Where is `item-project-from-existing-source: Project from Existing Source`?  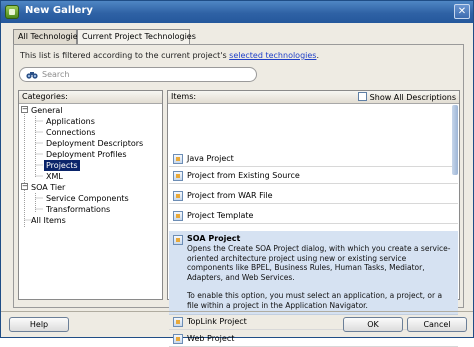 item-project-from-existing-source: Project from Existing Source is located at coordinates (313, 176).